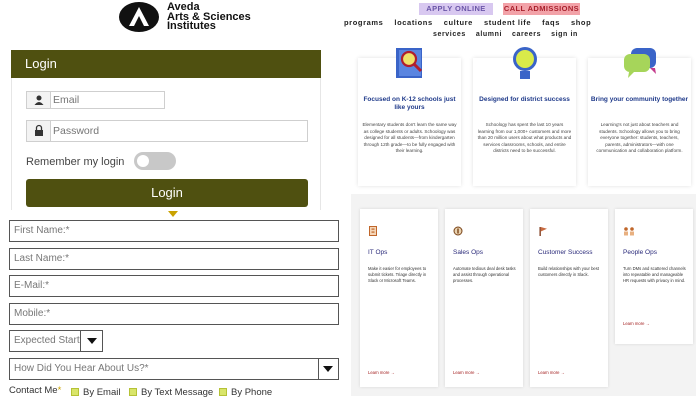 The height and width of the screenshot is (400, 700). Describe the element at coordinates (75, 392) in the screenshot. I see `contact-email-checkbox` at that location.